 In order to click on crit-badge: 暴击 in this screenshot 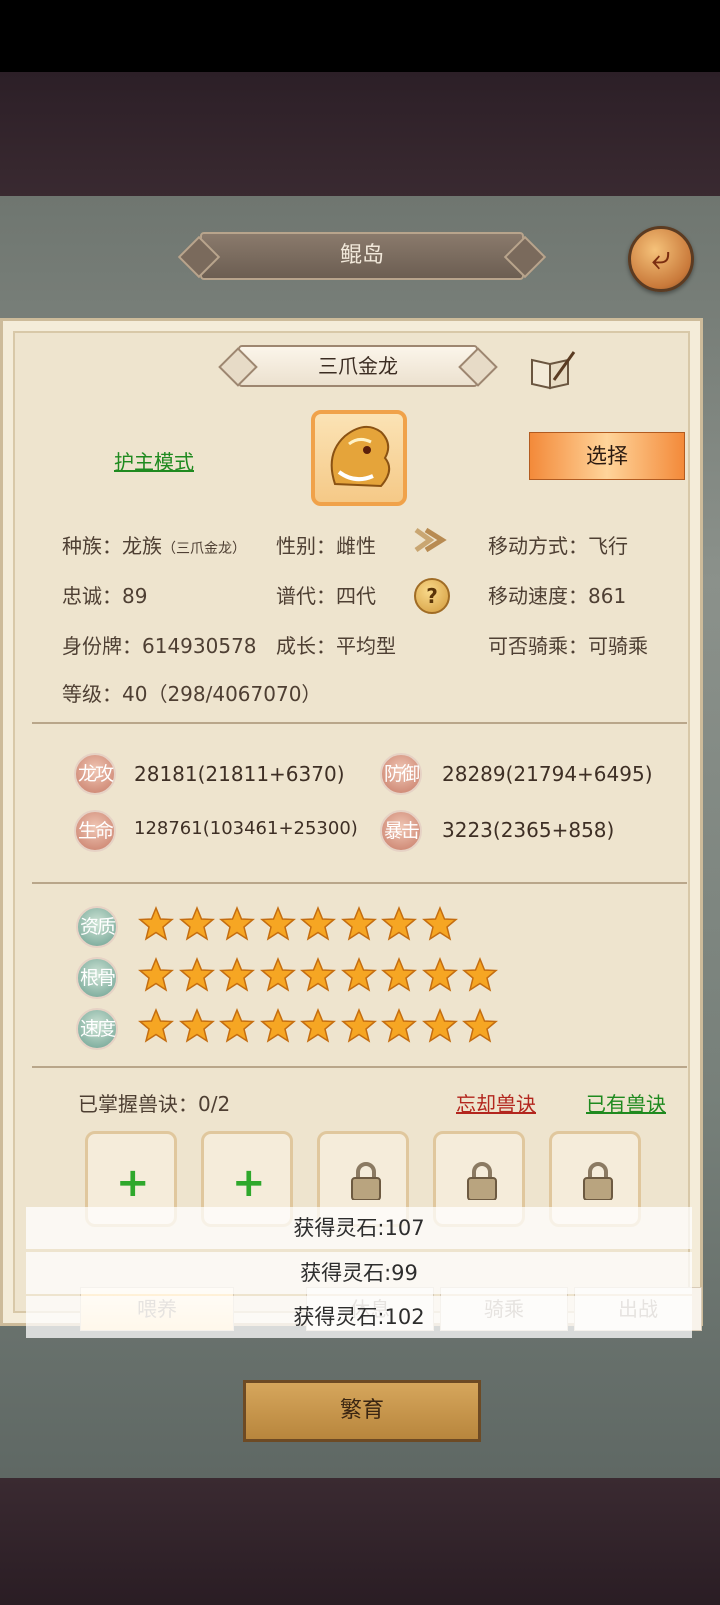, I will do `click(401, 831)`.